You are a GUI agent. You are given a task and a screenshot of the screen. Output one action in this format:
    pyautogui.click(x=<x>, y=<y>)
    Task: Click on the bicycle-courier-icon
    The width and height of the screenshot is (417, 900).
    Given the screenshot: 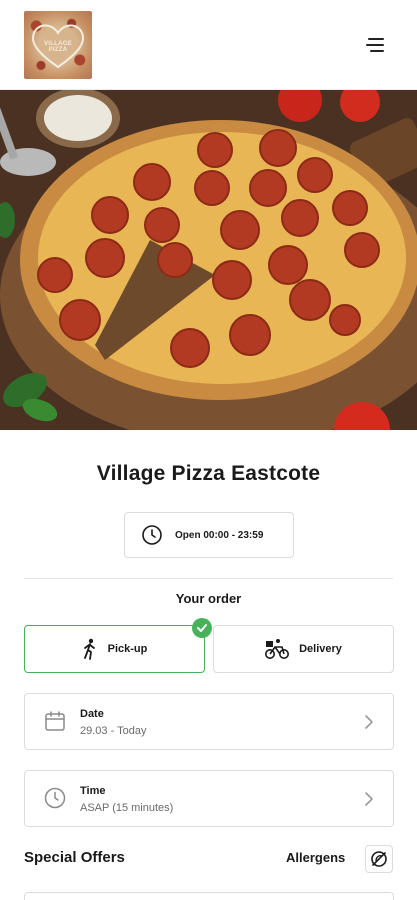 What is the action you would take?
    pyautogui.click(x=277, y=649)
    